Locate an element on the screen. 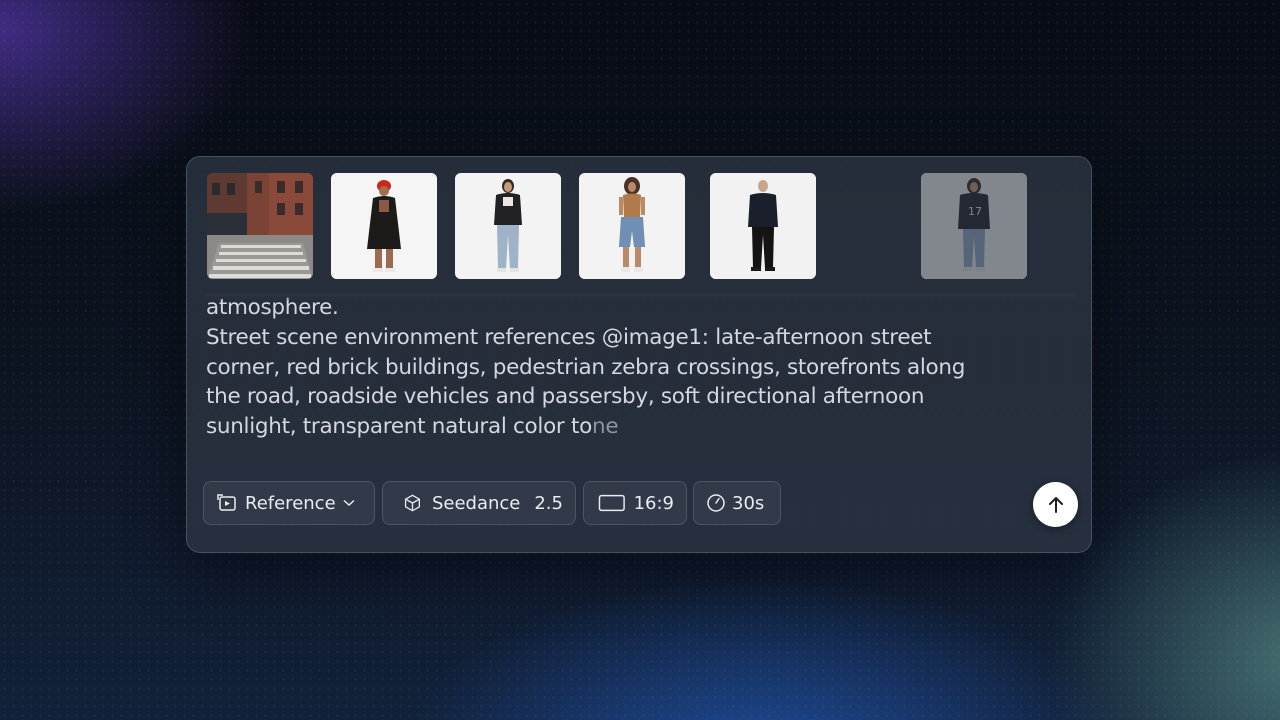 The image size is (1280, 720). prompt-line-last: sunlight, transparent natural color tone is located at coordinates (641, 427).